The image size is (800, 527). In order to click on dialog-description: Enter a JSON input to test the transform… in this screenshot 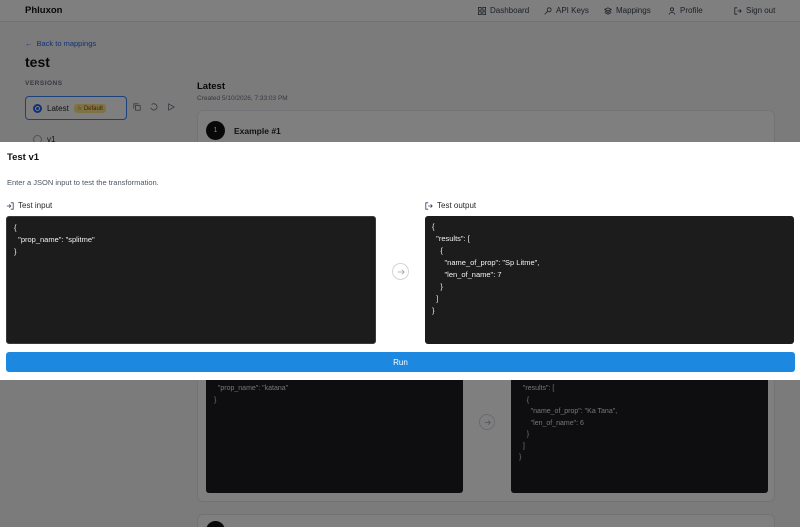, I will do `click(83, 182)`.